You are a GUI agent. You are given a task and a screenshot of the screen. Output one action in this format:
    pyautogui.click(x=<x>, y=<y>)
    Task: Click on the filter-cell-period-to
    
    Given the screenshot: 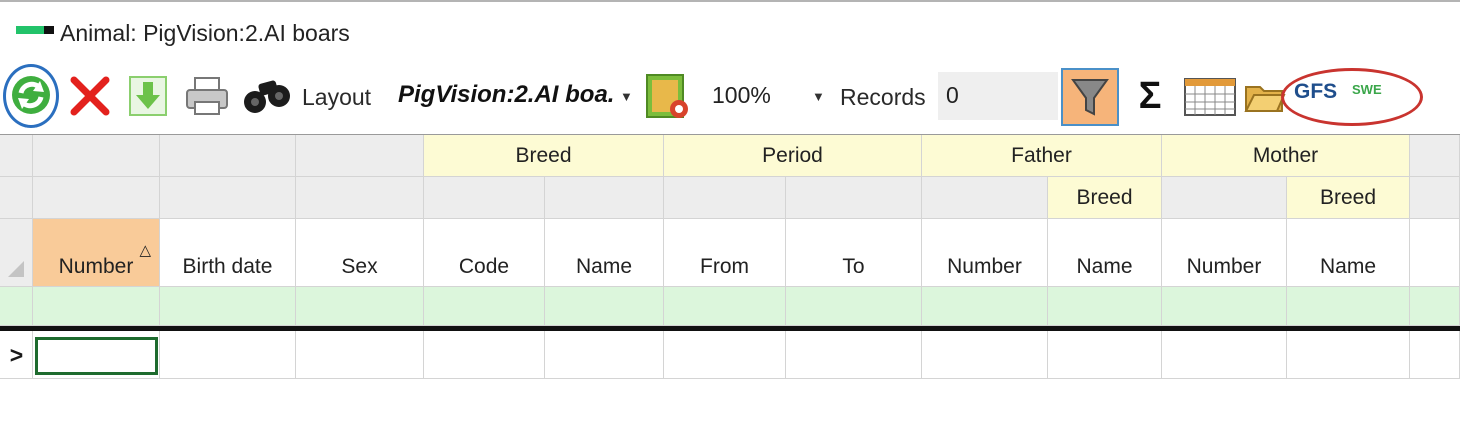 What is the action you would take?
    pyautogui.click(x=854, y=306)
    